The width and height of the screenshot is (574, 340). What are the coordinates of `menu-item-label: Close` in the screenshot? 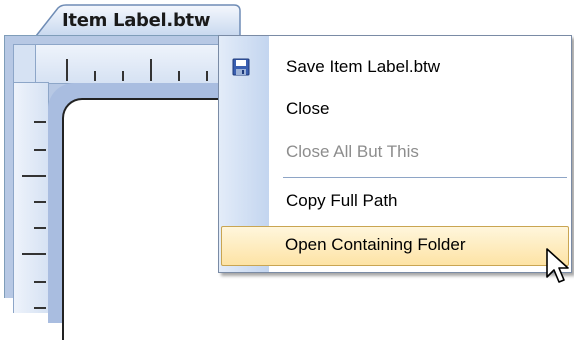 It's located at (308, 108).